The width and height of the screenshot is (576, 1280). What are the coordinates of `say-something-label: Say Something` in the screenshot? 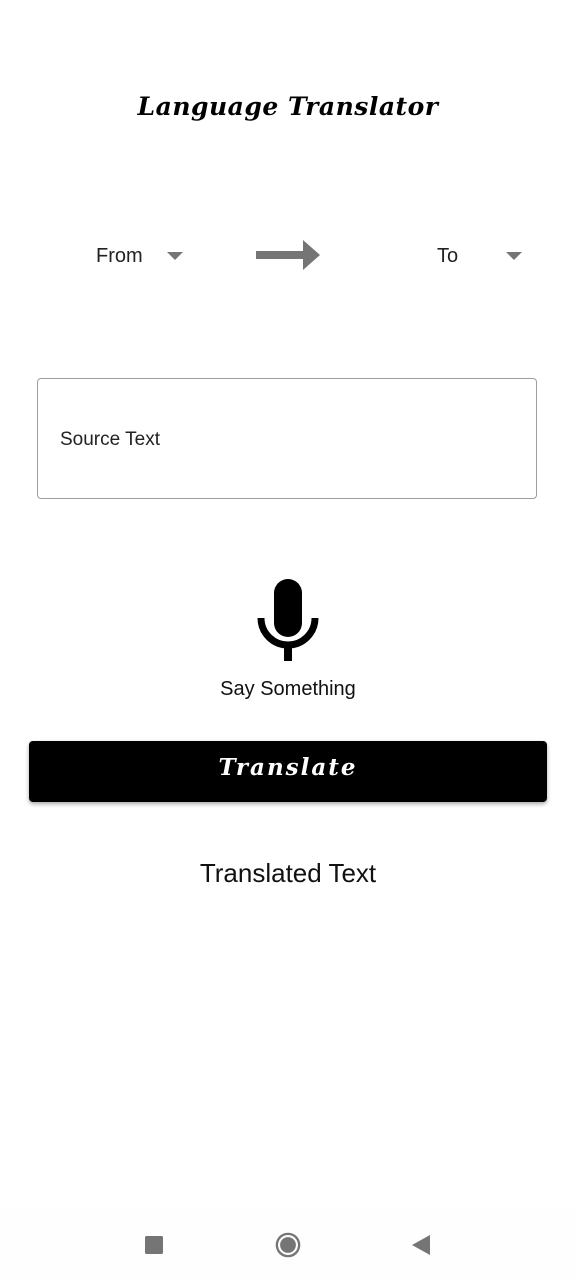 It's located at (288, 689).